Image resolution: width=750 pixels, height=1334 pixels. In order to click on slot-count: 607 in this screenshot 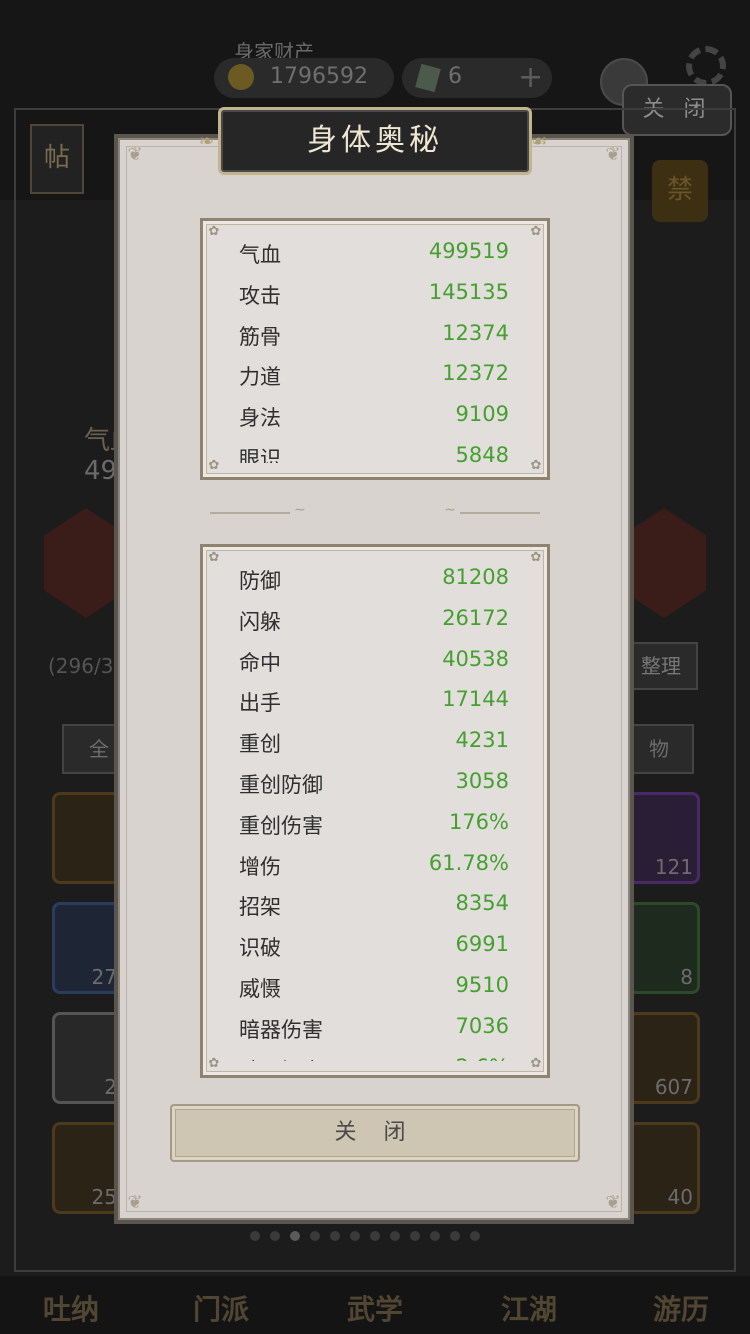, I will do `click(673, 1087)`.